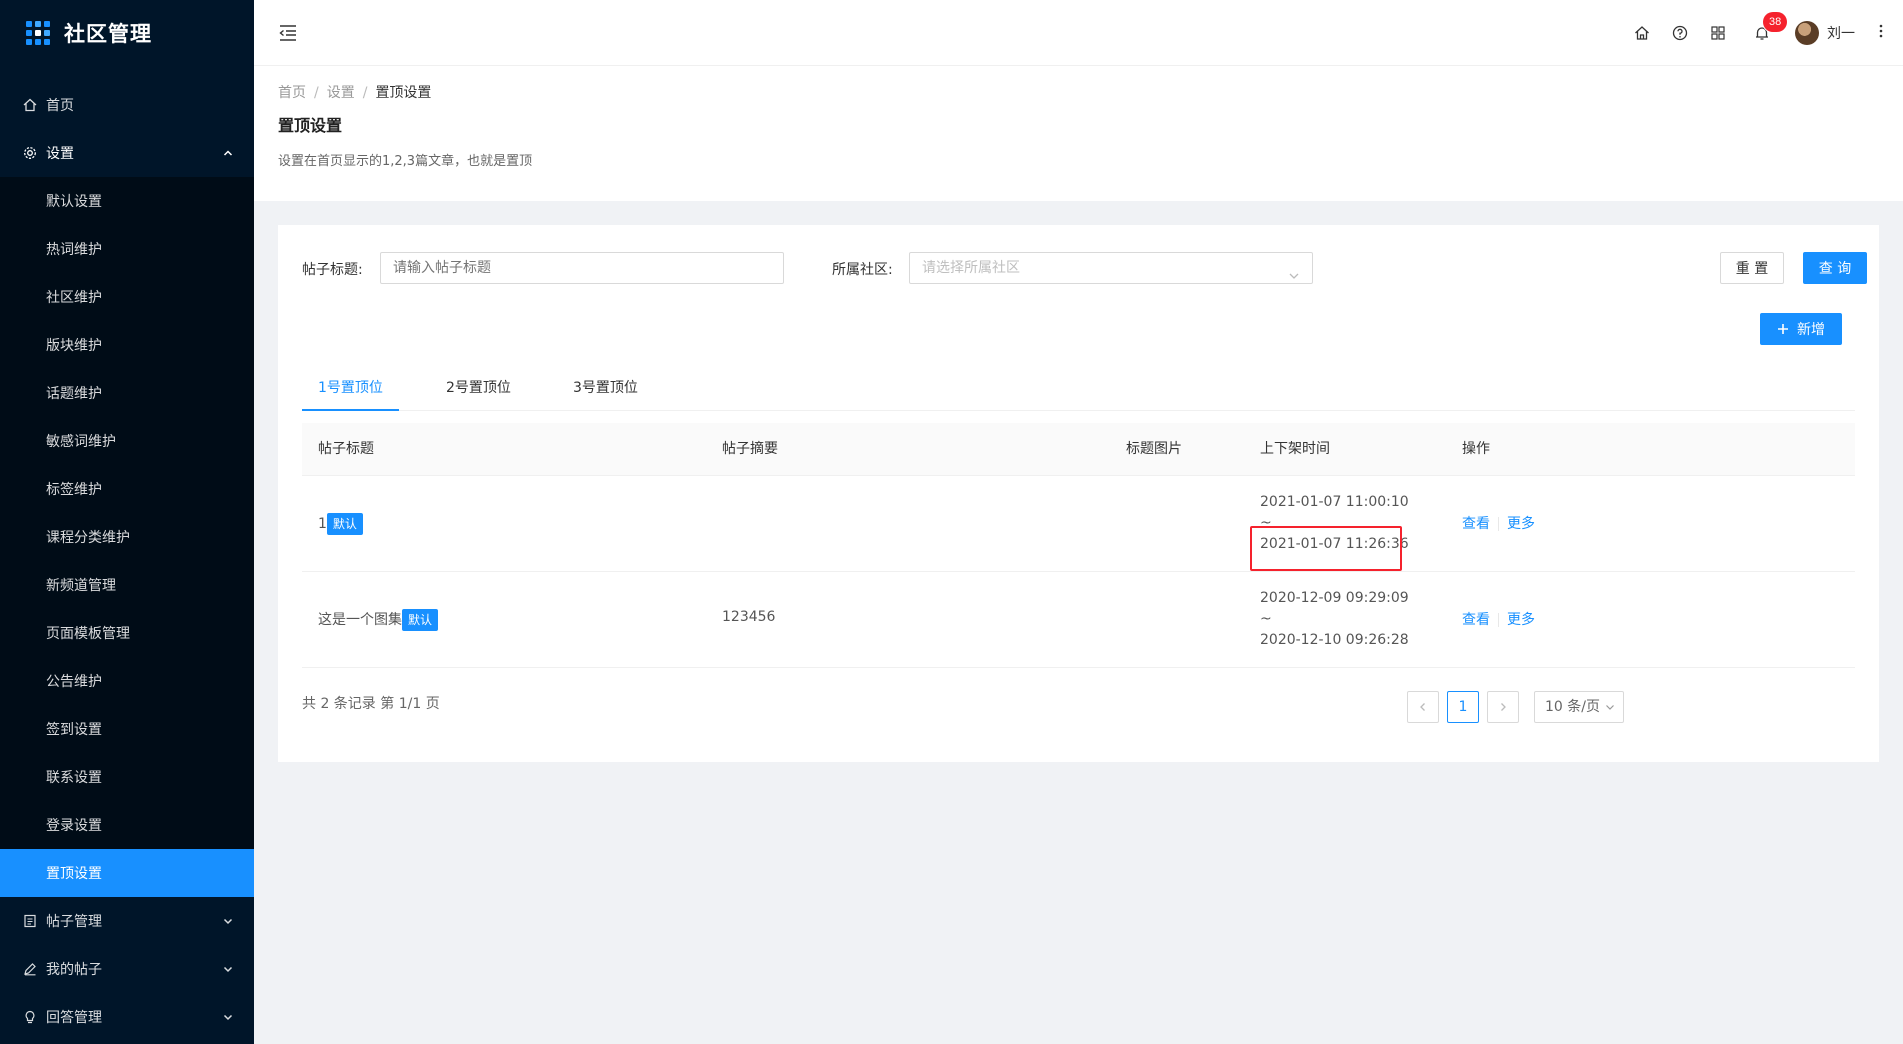 This screenshot has width=1903, height=1044. Describe the element at coordinates (74, 922) in the screenshot. I see `sidebar-item-label: 帖子管理` at that location.